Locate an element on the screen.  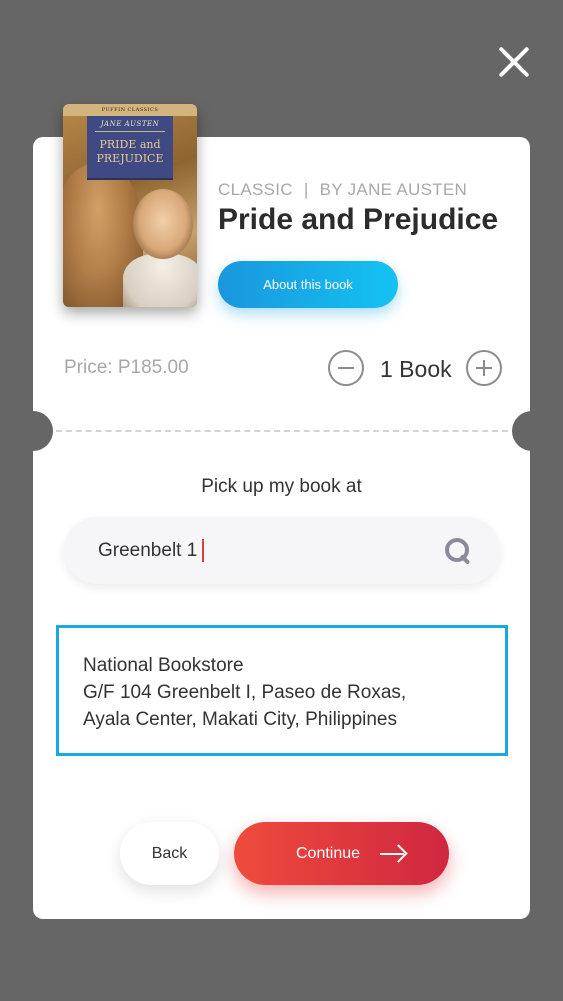
minus-circle-icon is located at coordinates (346, 368).